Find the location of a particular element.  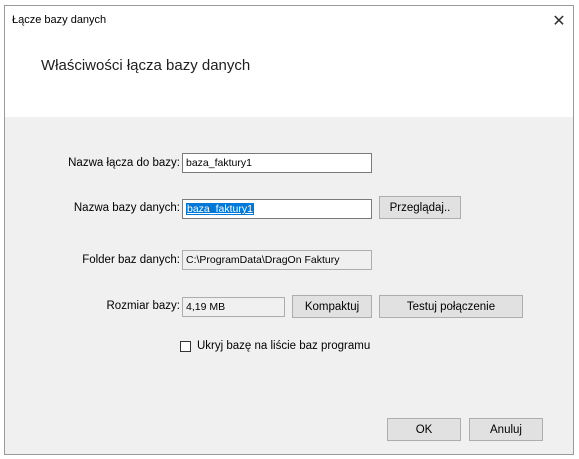

db-folder-field: C:\ProgramData\DragOn Faktury is located at coordinates (277, 260).